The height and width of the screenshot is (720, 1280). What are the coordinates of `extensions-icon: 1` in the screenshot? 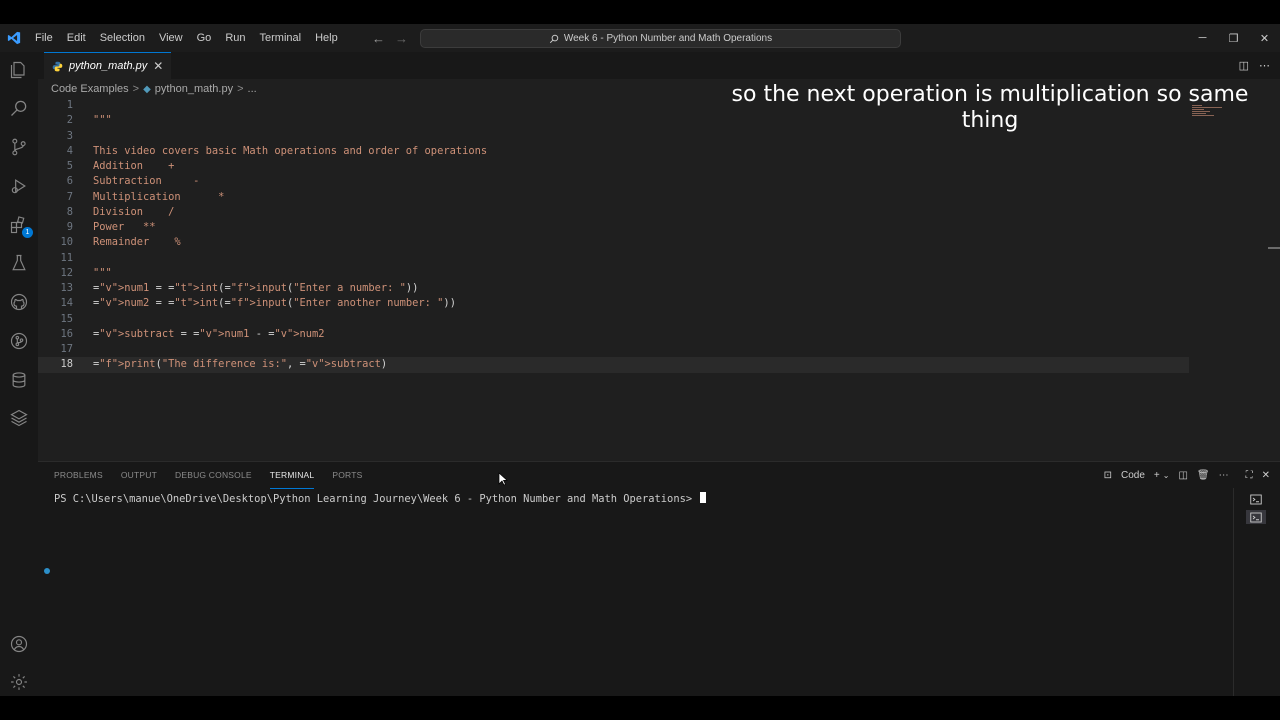 It's located at (20, 225).